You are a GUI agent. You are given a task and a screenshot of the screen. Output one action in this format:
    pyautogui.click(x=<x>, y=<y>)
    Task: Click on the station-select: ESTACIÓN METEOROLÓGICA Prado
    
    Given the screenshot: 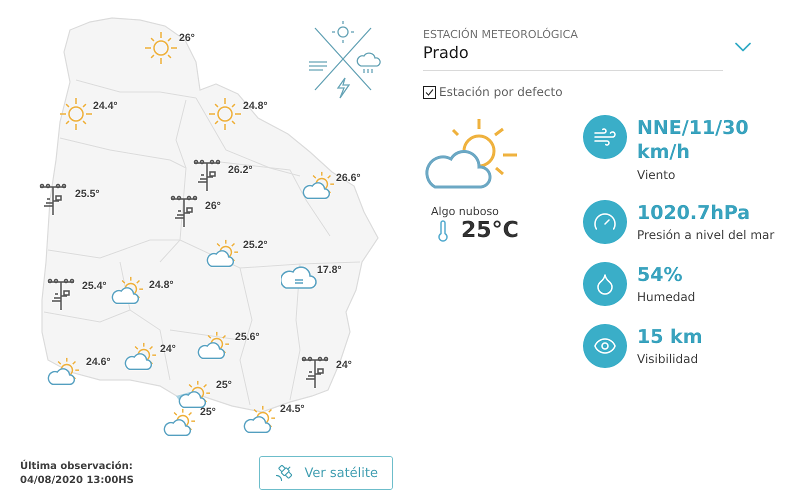 What is the action you would take?
    pyautogui.click(x=573, y=49)
    